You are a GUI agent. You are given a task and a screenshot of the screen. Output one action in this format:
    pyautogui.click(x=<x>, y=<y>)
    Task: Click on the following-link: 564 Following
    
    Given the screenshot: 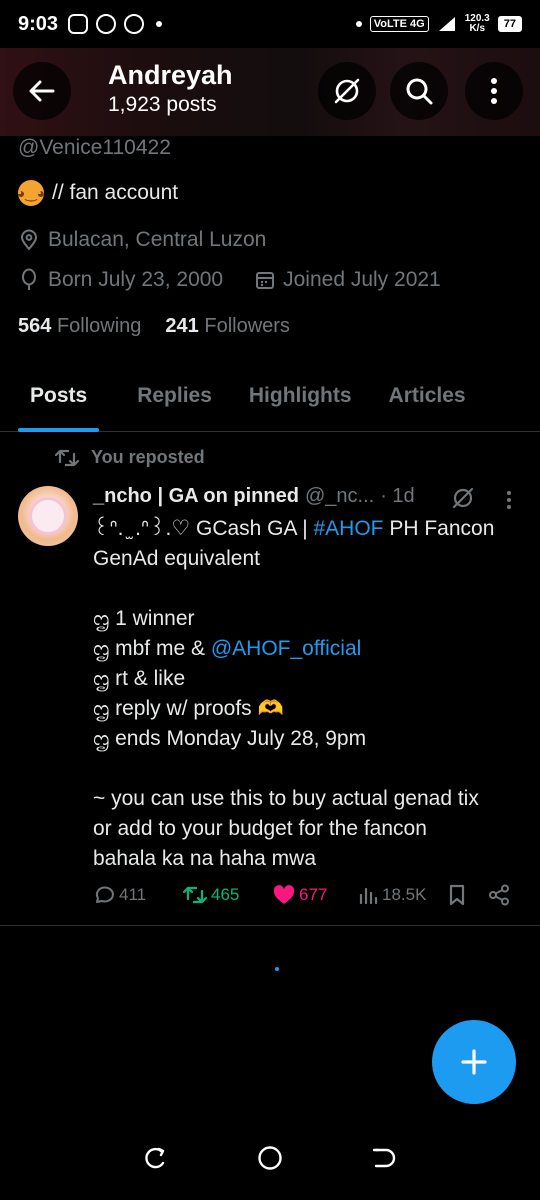 What is the action you would take?
    pyautogui.click(x=79, y=326)
    